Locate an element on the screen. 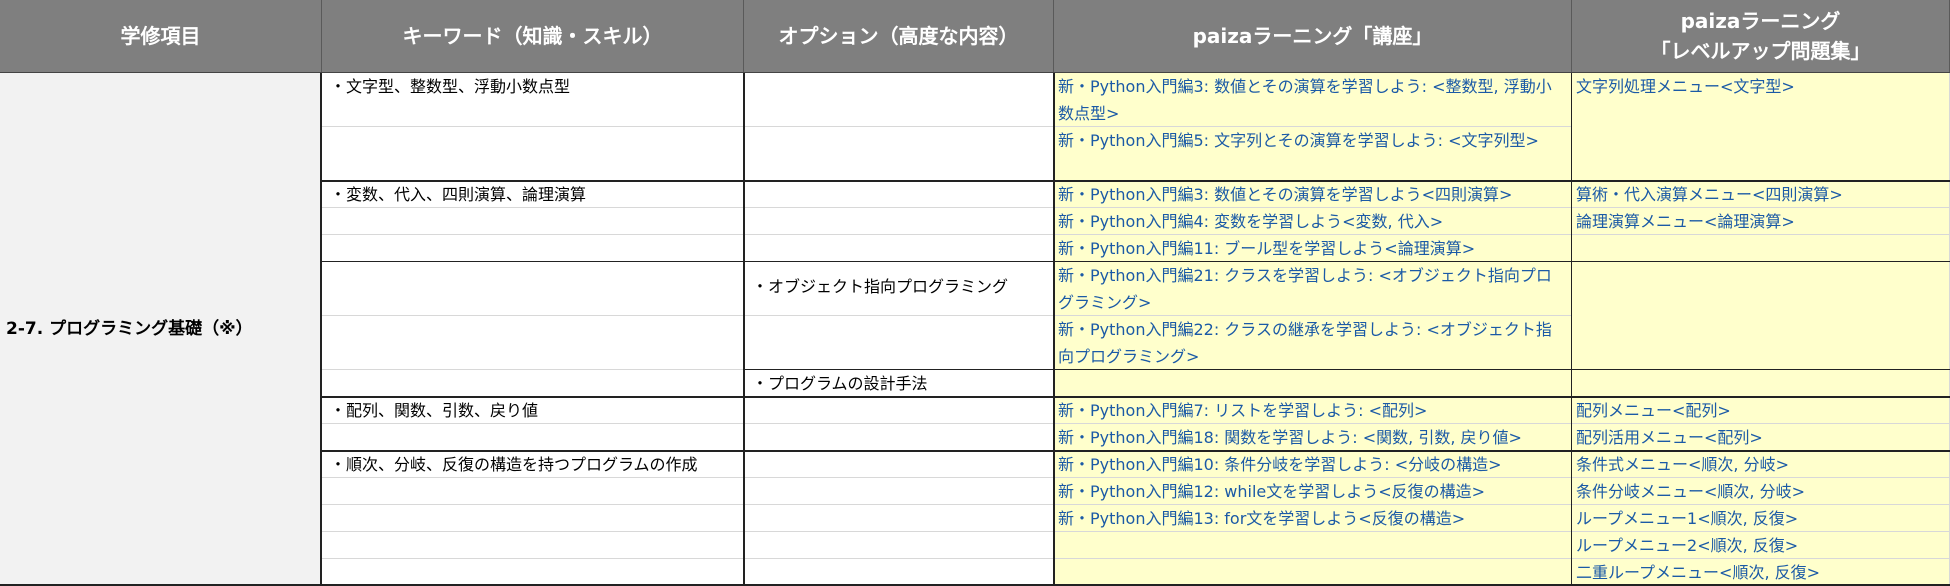 Image resolution: width=1950 pixels, height=586 pixels. levelup-cell: 文字列処理メニュー<文字型> is located at coordinates (1761, 127).